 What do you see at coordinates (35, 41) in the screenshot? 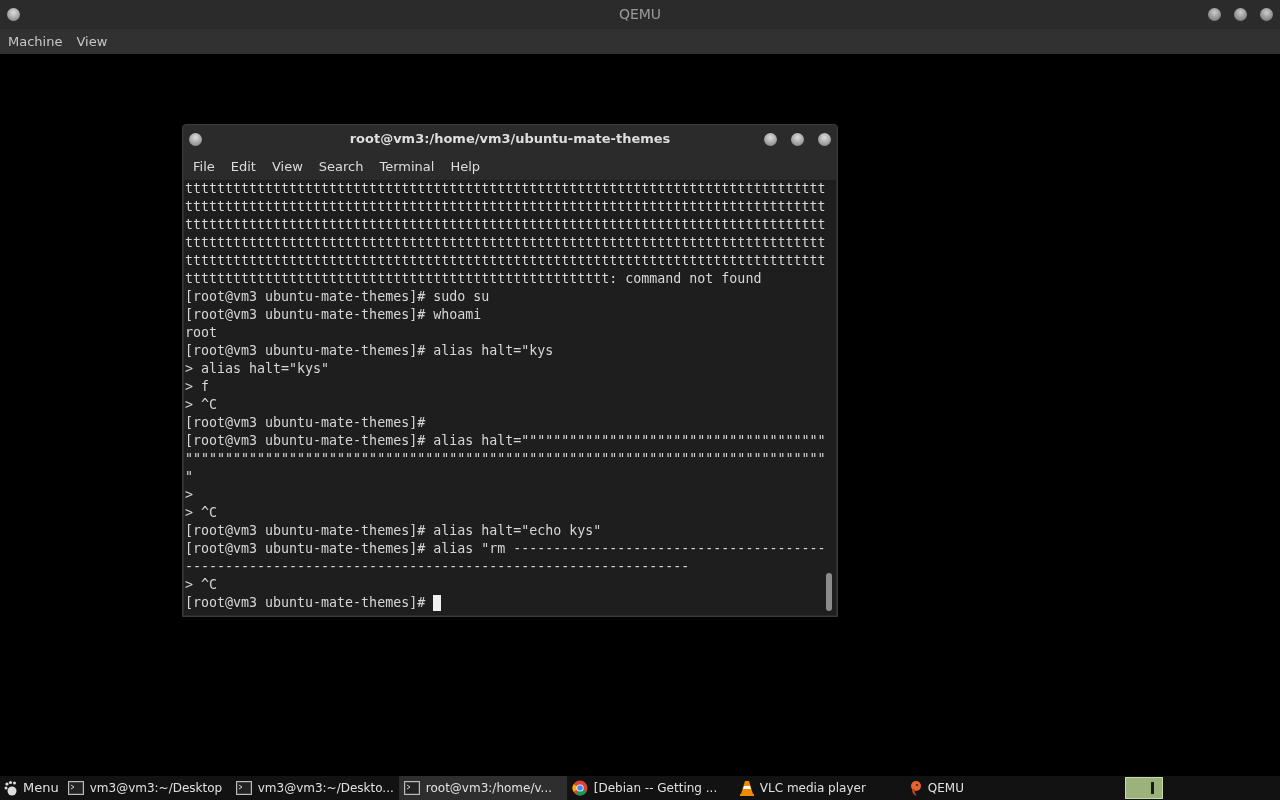
I see `menu-item: Machine` at bounding box center [35, 41].